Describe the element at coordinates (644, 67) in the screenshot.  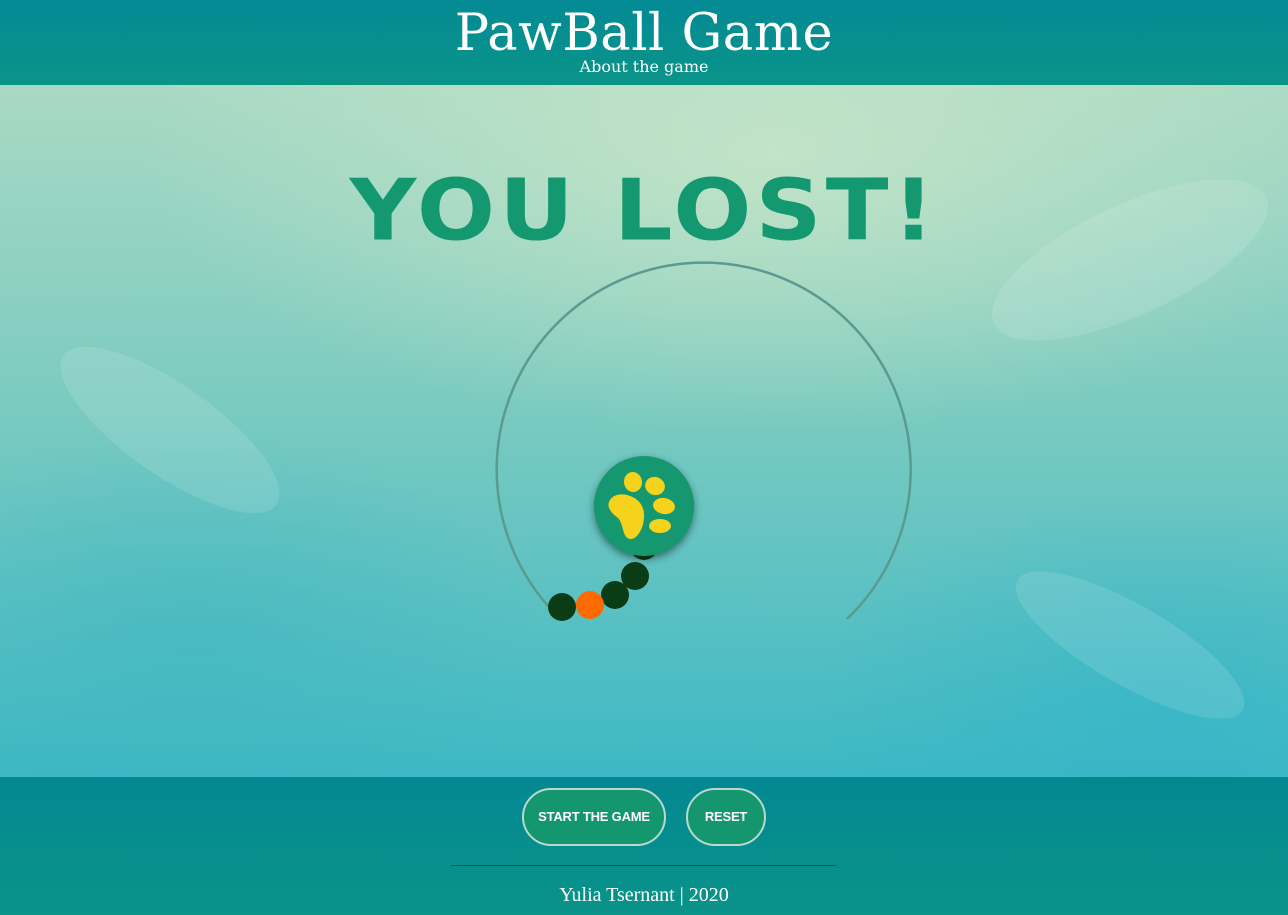
I see `about-link: About the game` at that location.